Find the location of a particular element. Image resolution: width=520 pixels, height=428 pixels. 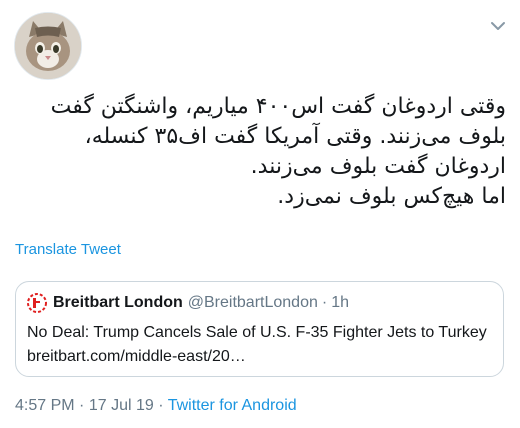

tweet-time: 4:57 PM is located at coordinates (45, 405).